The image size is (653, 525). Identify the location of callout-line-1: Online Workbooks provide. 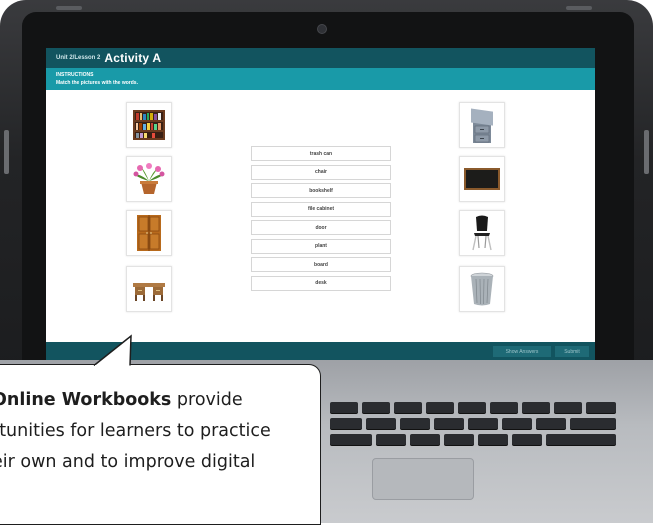
(160, 400).